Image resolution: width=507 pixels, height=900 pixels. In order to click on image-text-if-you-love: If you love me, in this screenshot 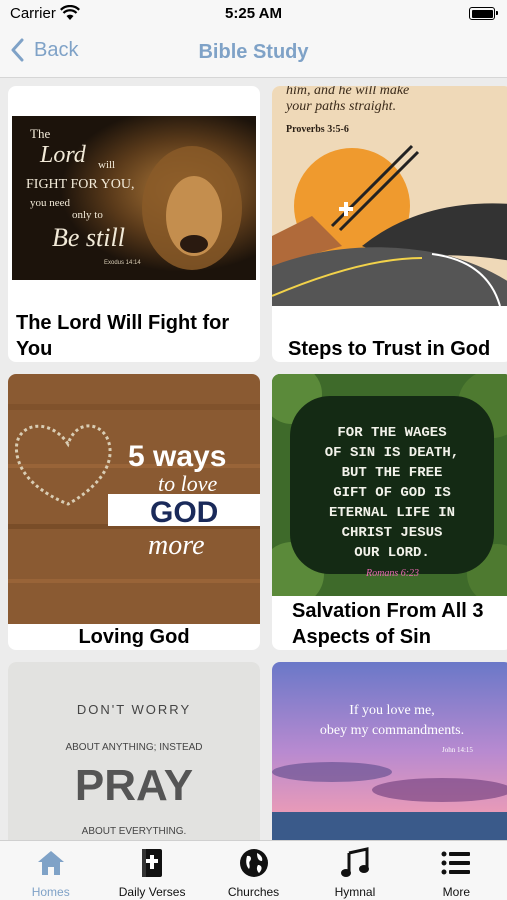, I will do `click(392, 710)`.